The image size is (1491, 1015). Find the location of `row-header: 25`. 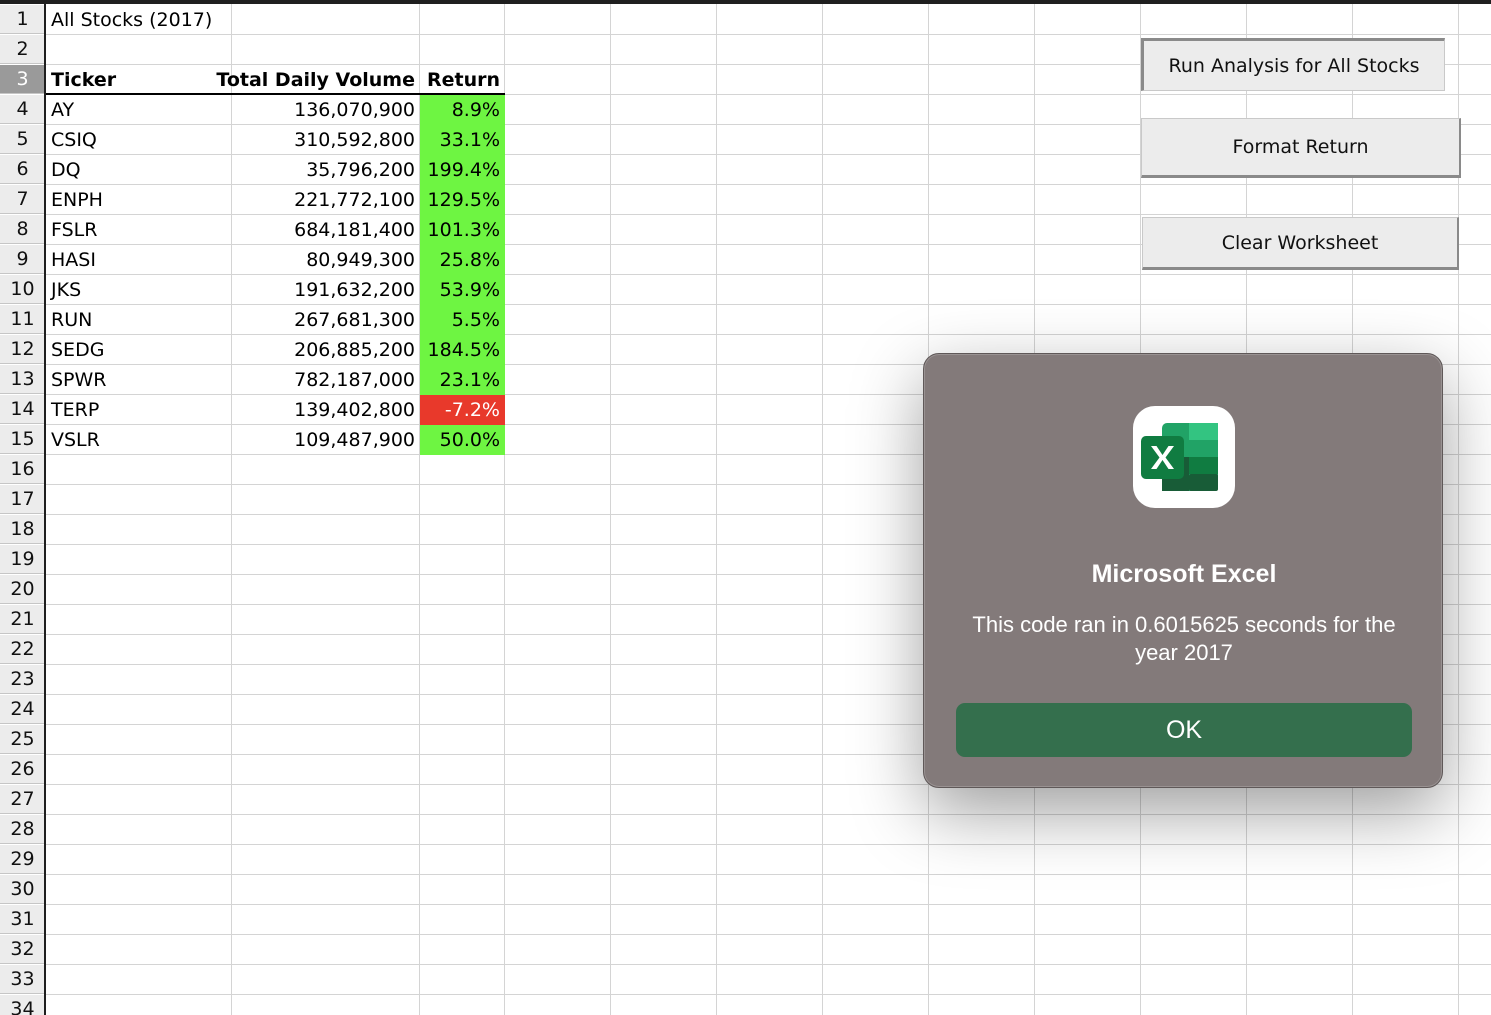

row-header: 25 is located at coordinates (22, 739).